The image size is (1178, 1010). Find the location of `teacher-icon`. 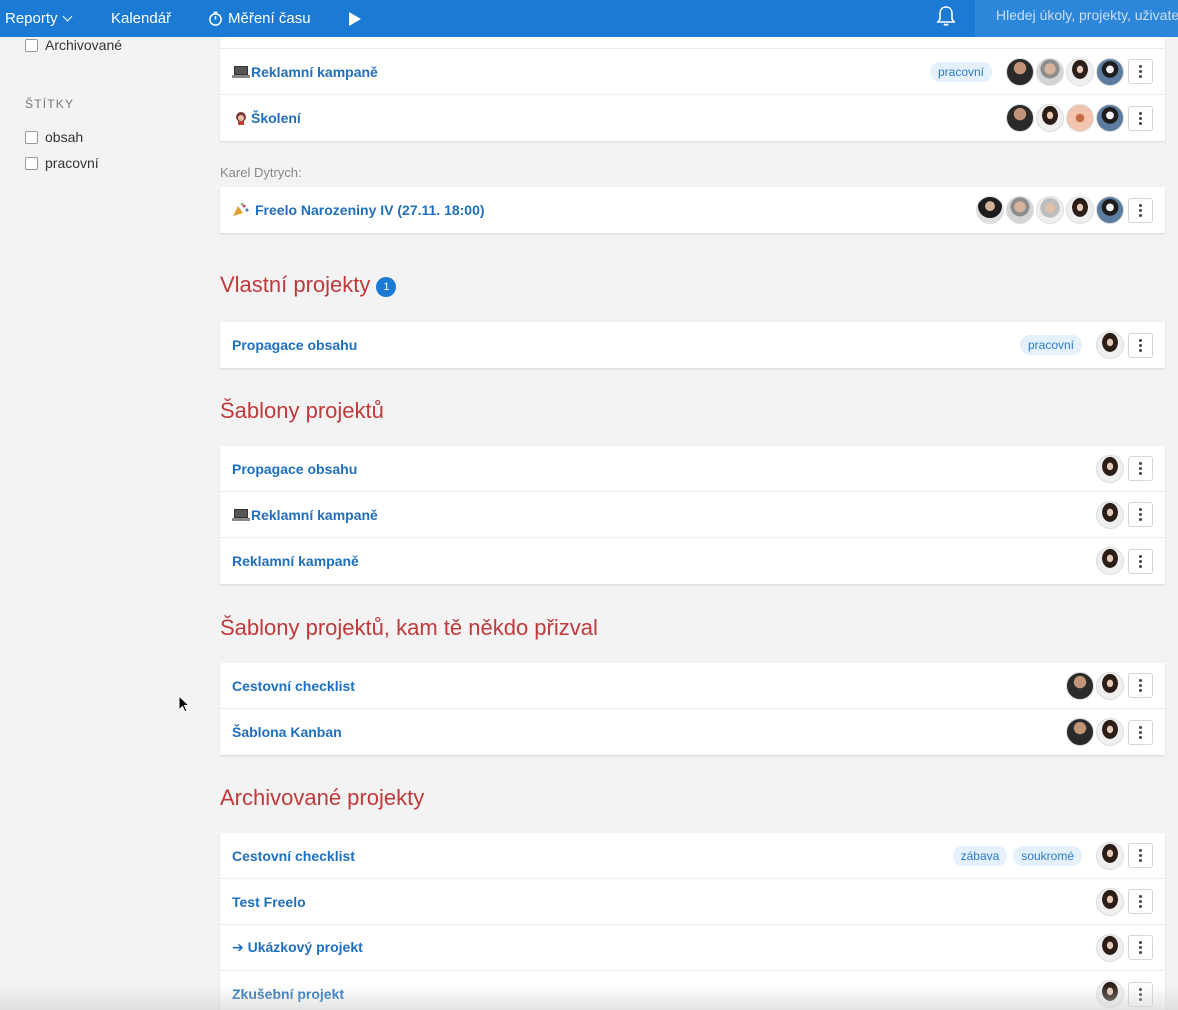

teacher-icon is located at coordinates (241, 118).